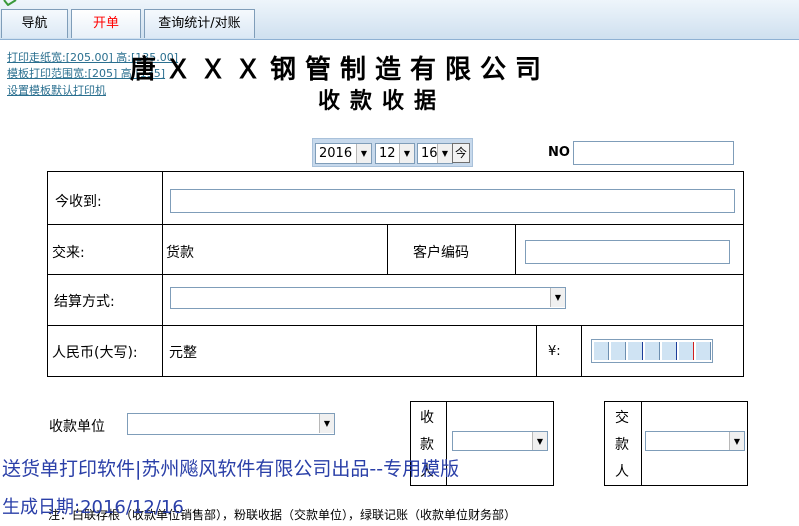 The image size is (799, 526). What do you see at coordinates (427, 418) in the screenshot?
I see `receiver-label-1: 收` at bounding box center [427, 418].